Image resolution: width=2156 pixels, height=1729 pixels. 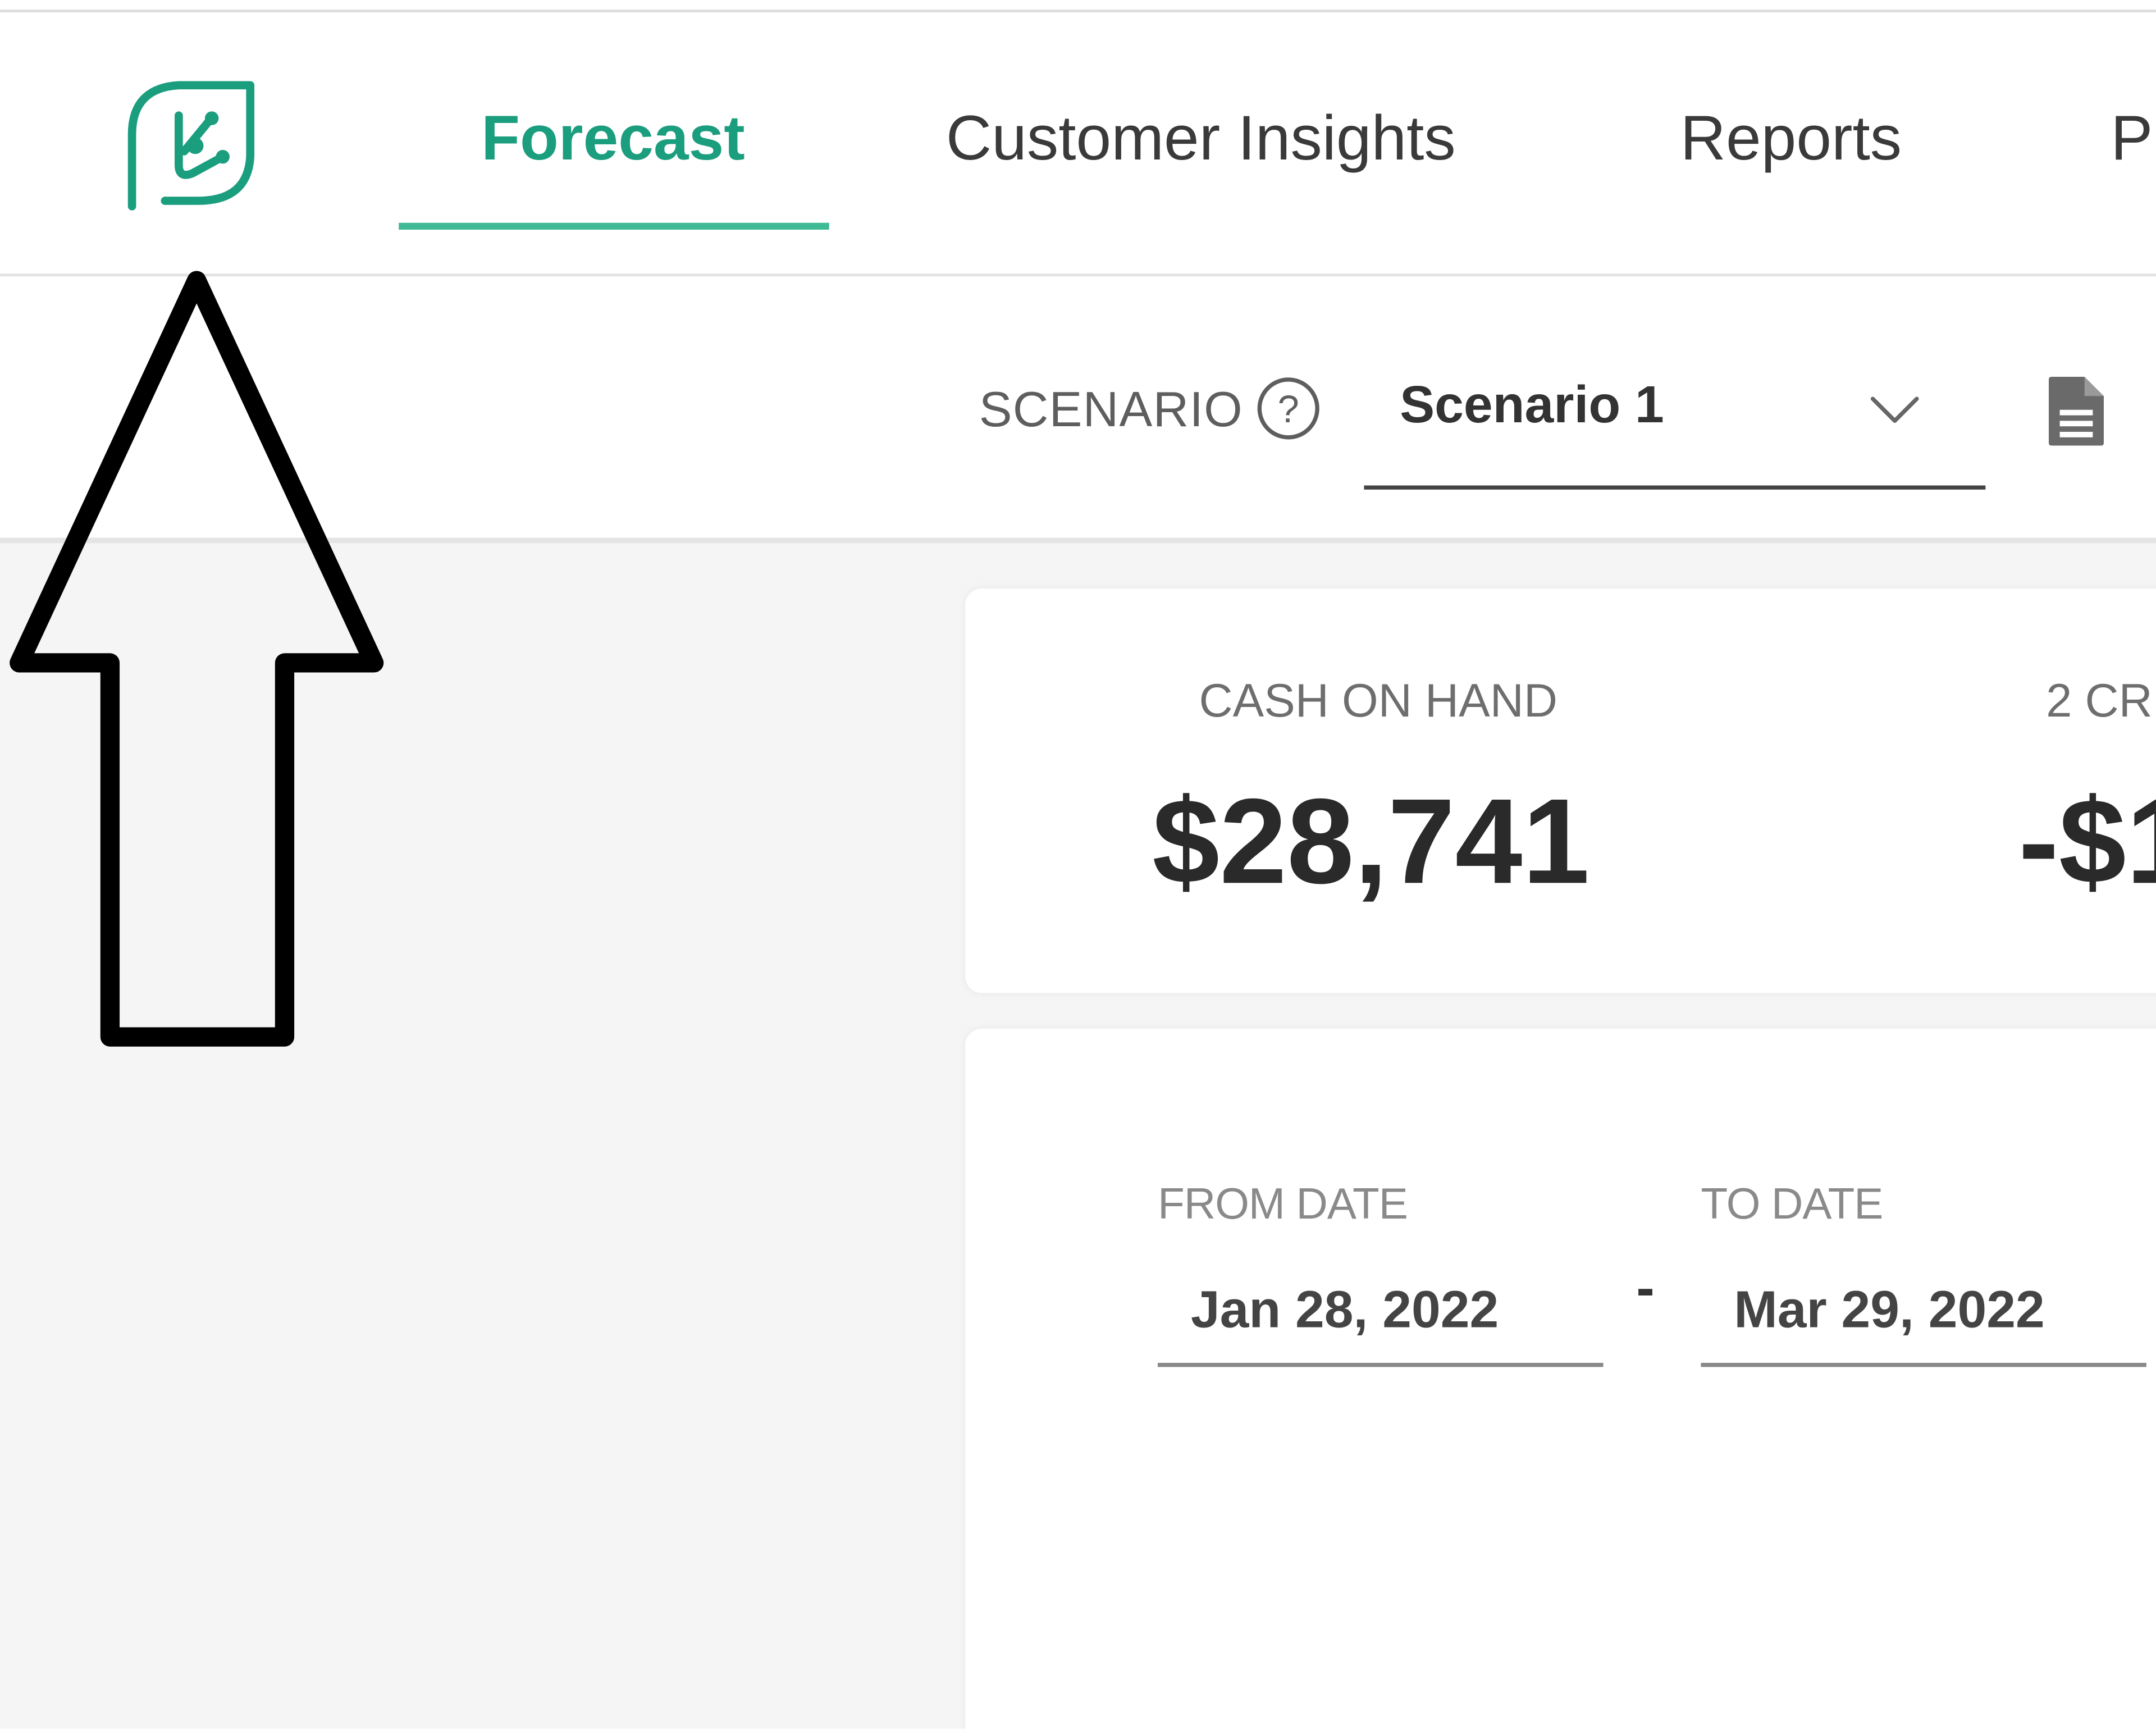 I want to click on second-metric-value: -$1, so click(x=2087, y=841).